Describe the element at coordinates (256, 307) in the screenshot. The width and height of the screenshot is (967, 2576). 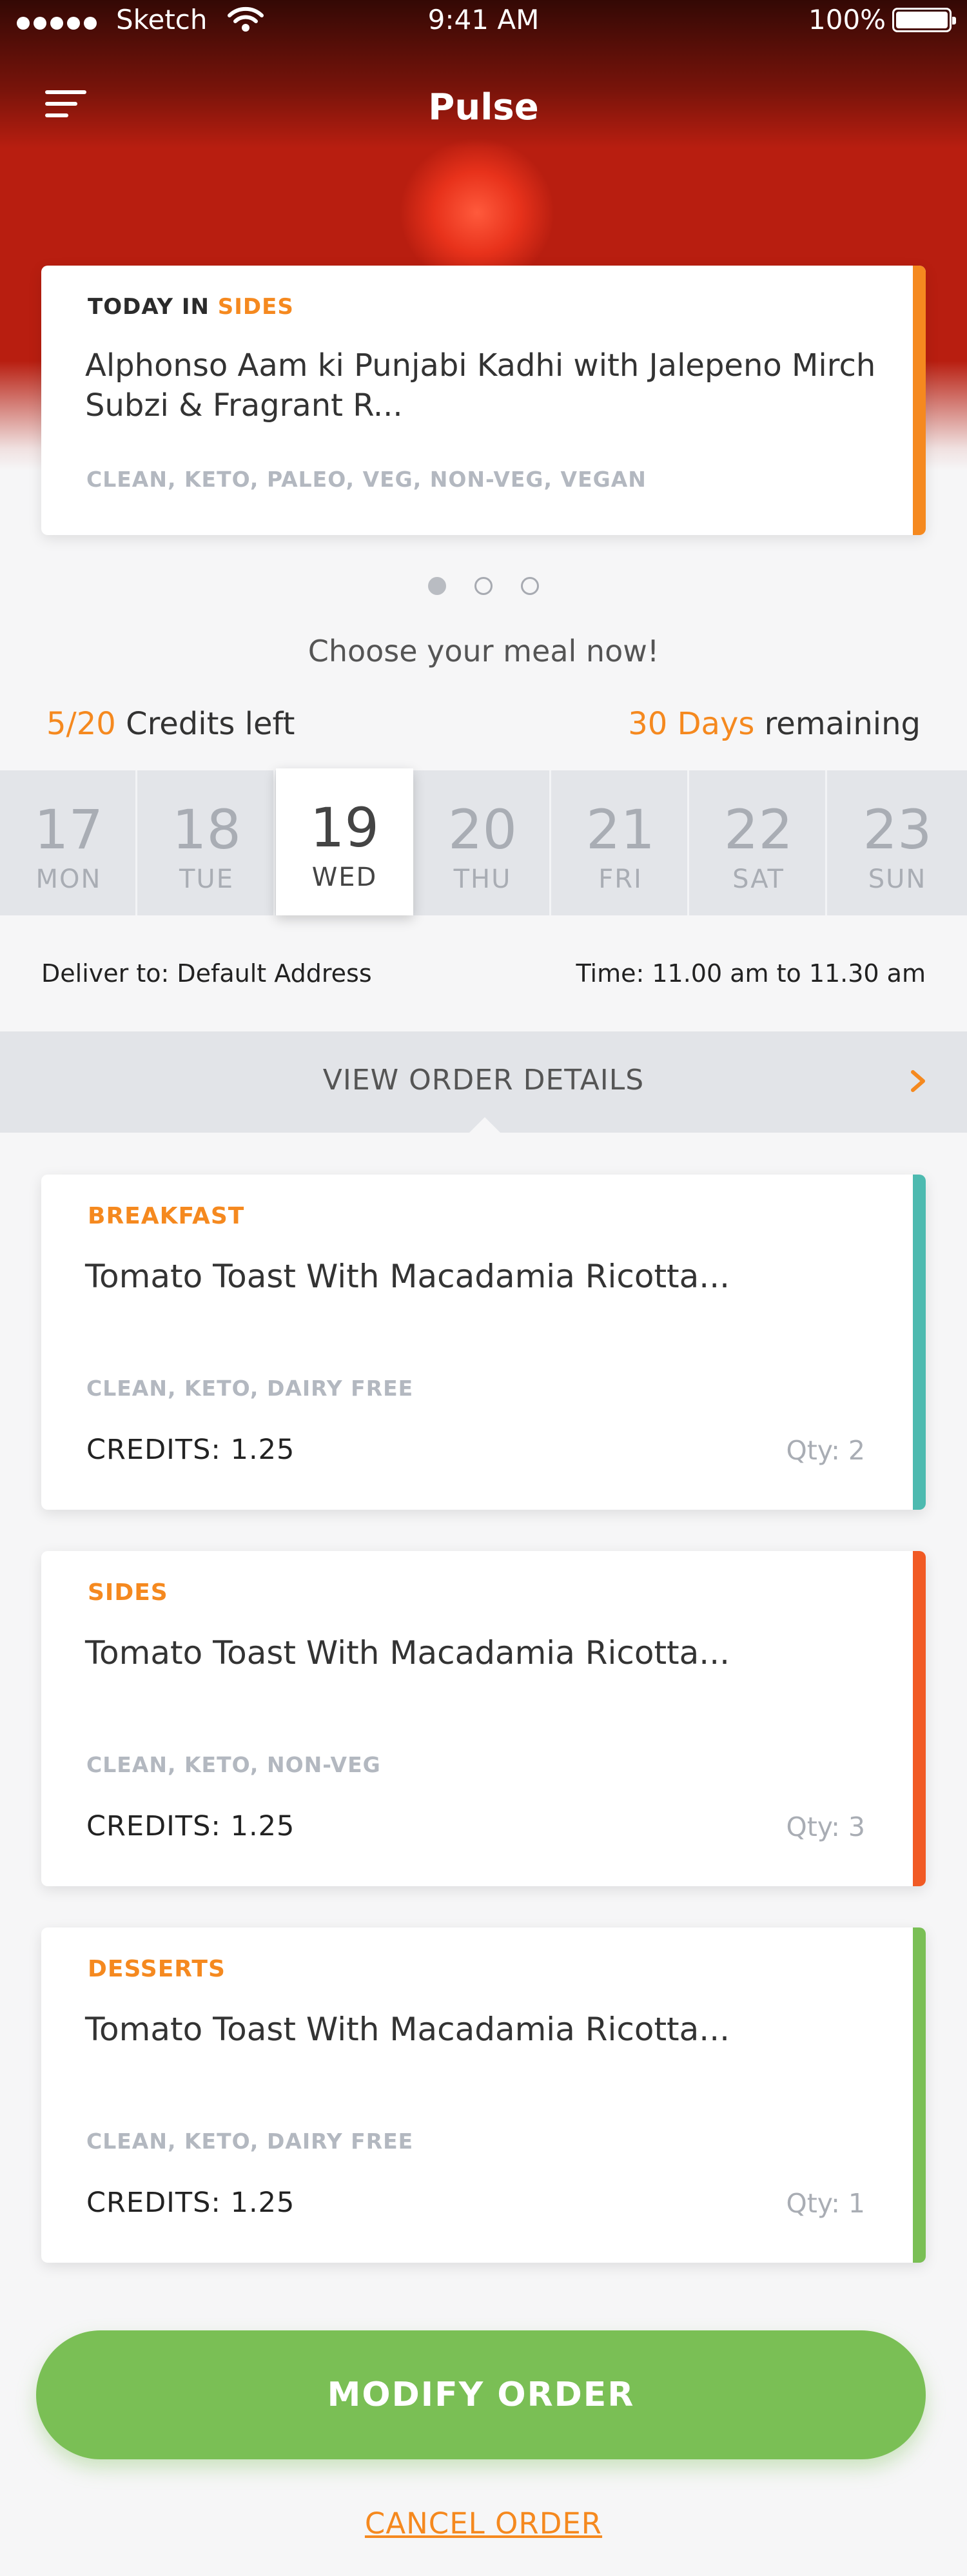
I see `featured-label-category: SIDES` at that location.